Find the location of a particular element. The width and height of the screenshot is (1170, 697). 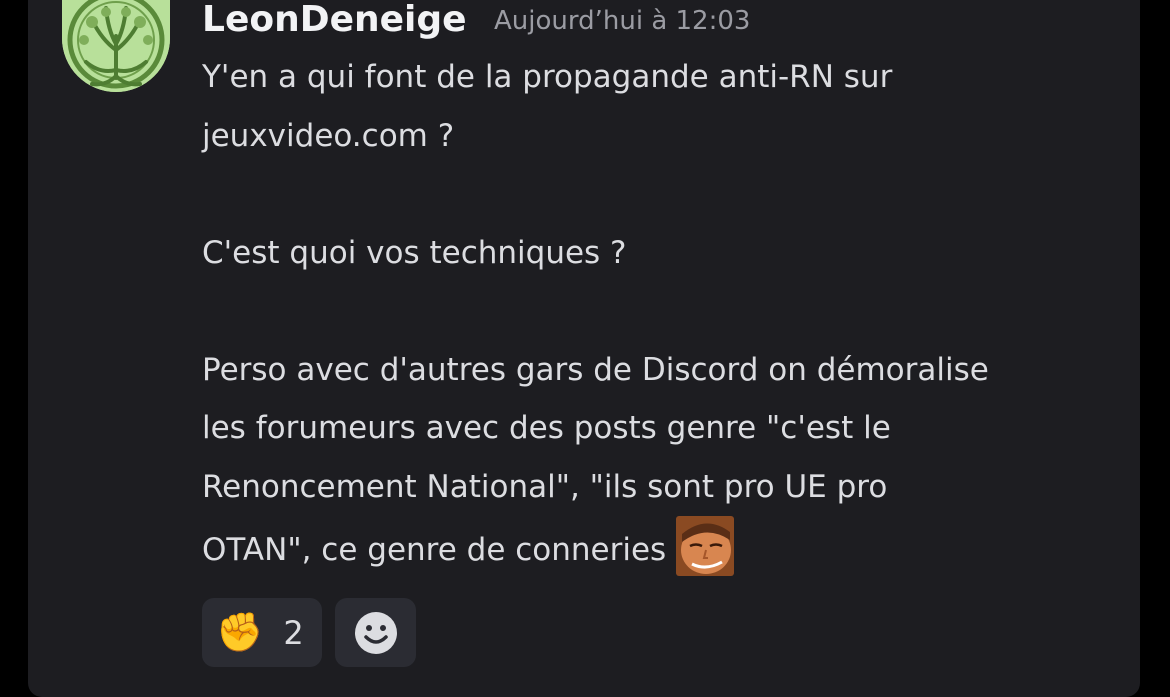

message-line-last: OTAN", ce genre de conneries is located at coordinates (662, 546).